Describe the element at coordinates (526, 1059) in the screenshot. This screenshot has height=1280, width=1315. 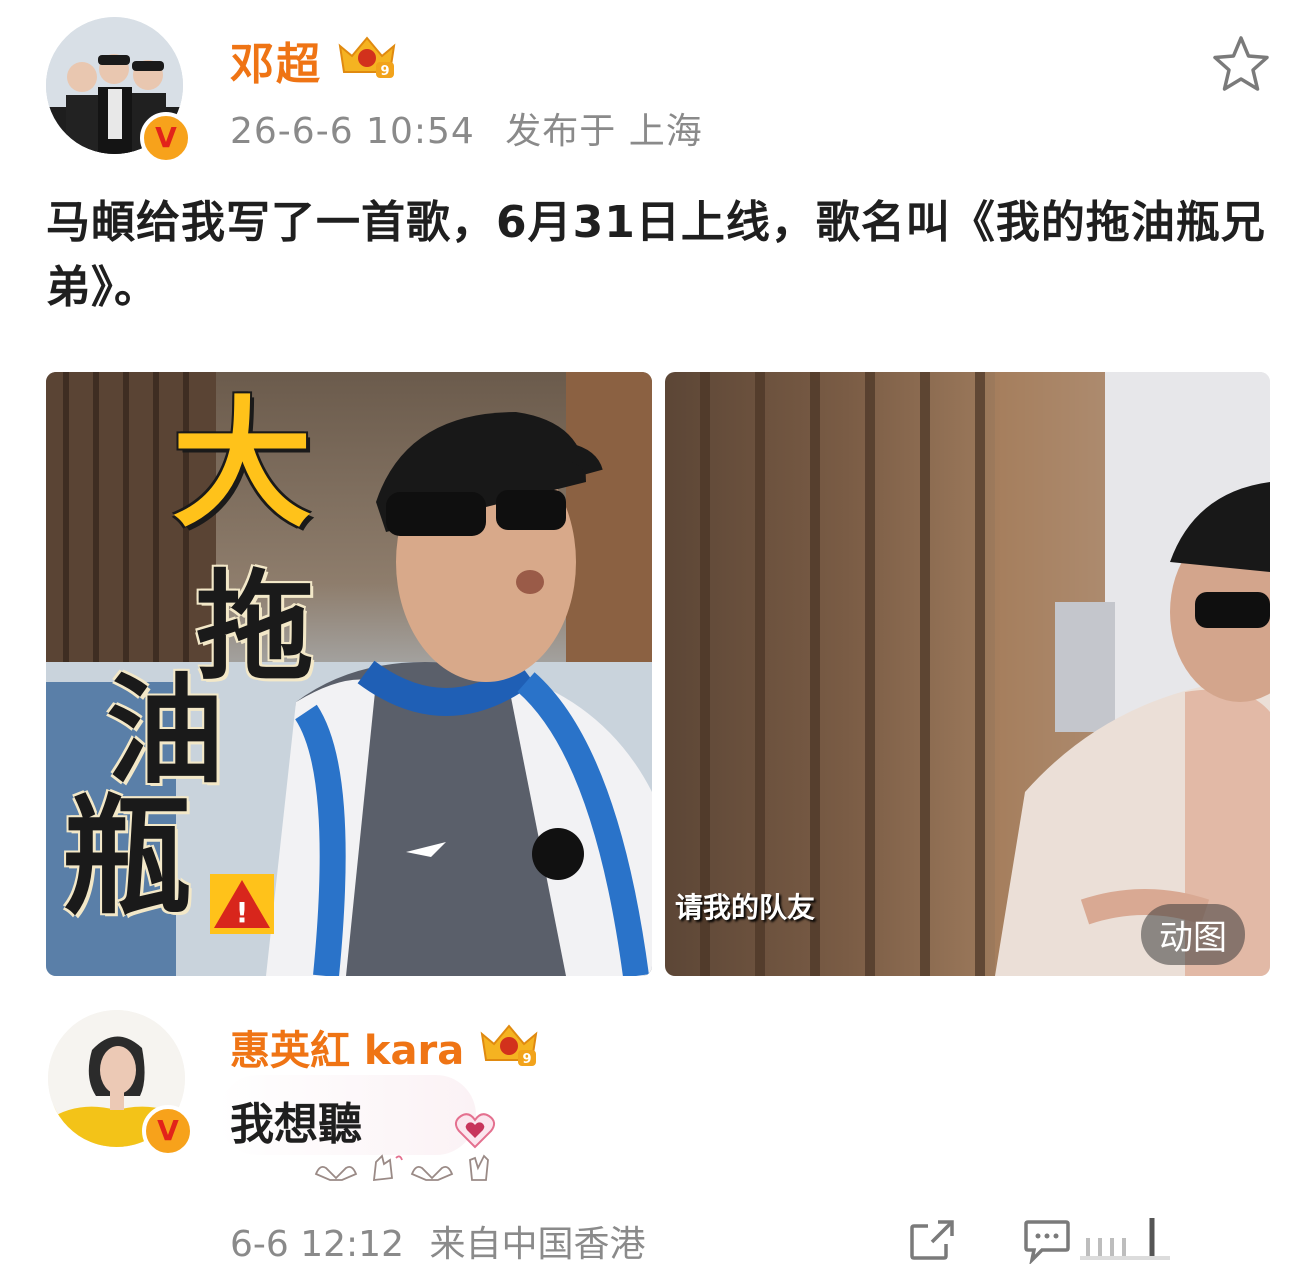
I see `commenter-level-number: 9` at that location.